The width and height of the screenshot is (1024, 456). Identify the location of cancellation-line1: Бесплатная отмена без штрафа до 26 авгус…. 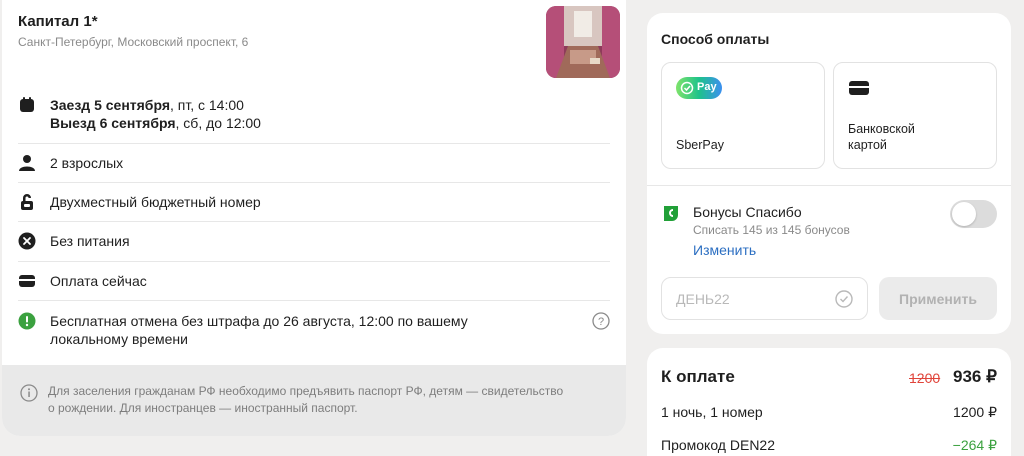
(259, 321).